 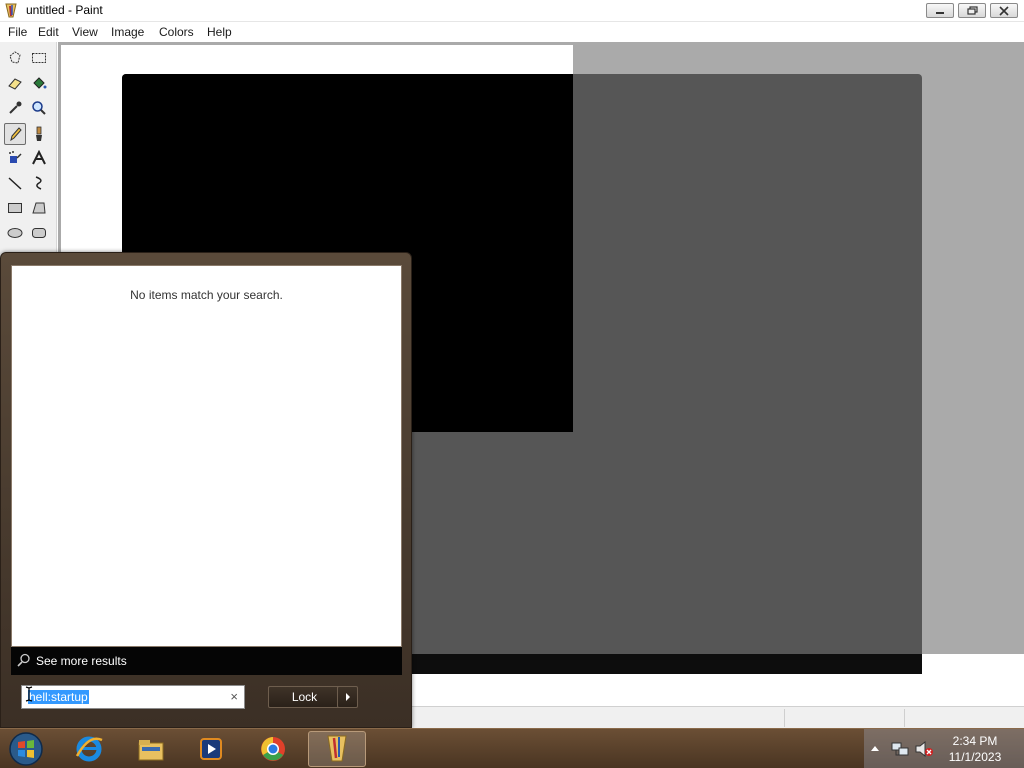 I want to click on close-button, so click(x=1004, y=10).